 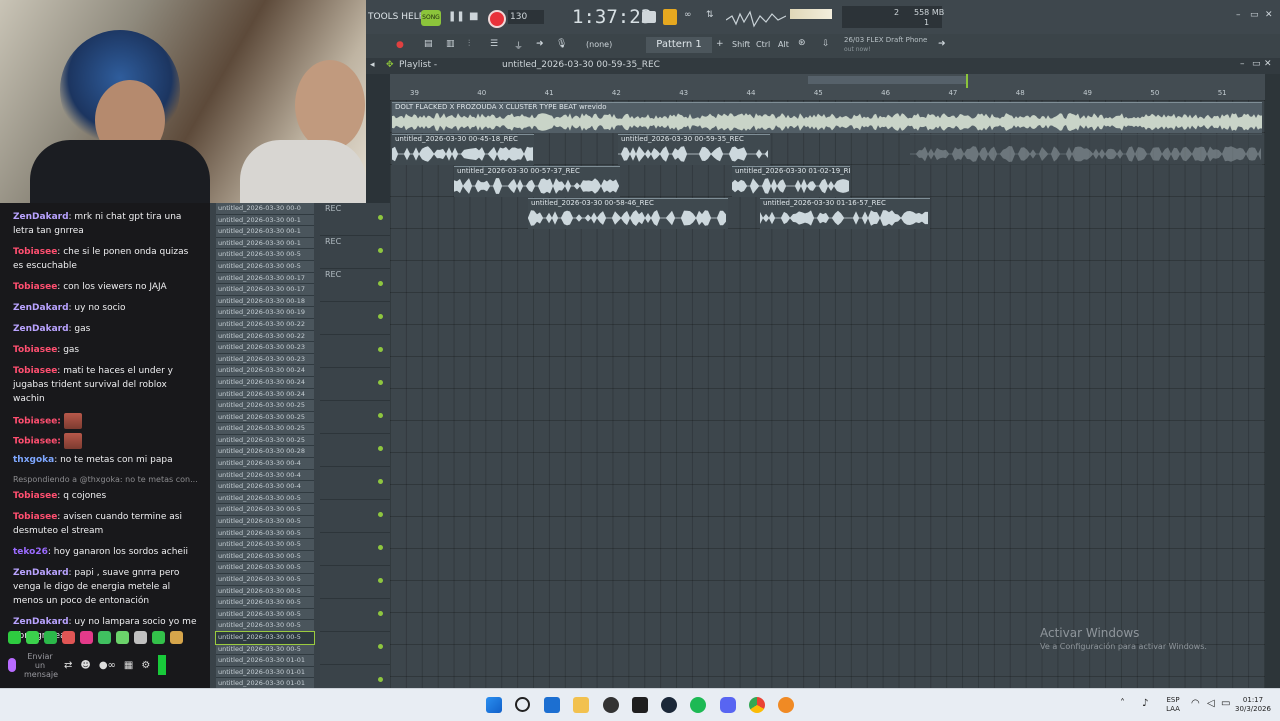 I want to click on chat-username: thxgoka, so click(x=33, y=460).